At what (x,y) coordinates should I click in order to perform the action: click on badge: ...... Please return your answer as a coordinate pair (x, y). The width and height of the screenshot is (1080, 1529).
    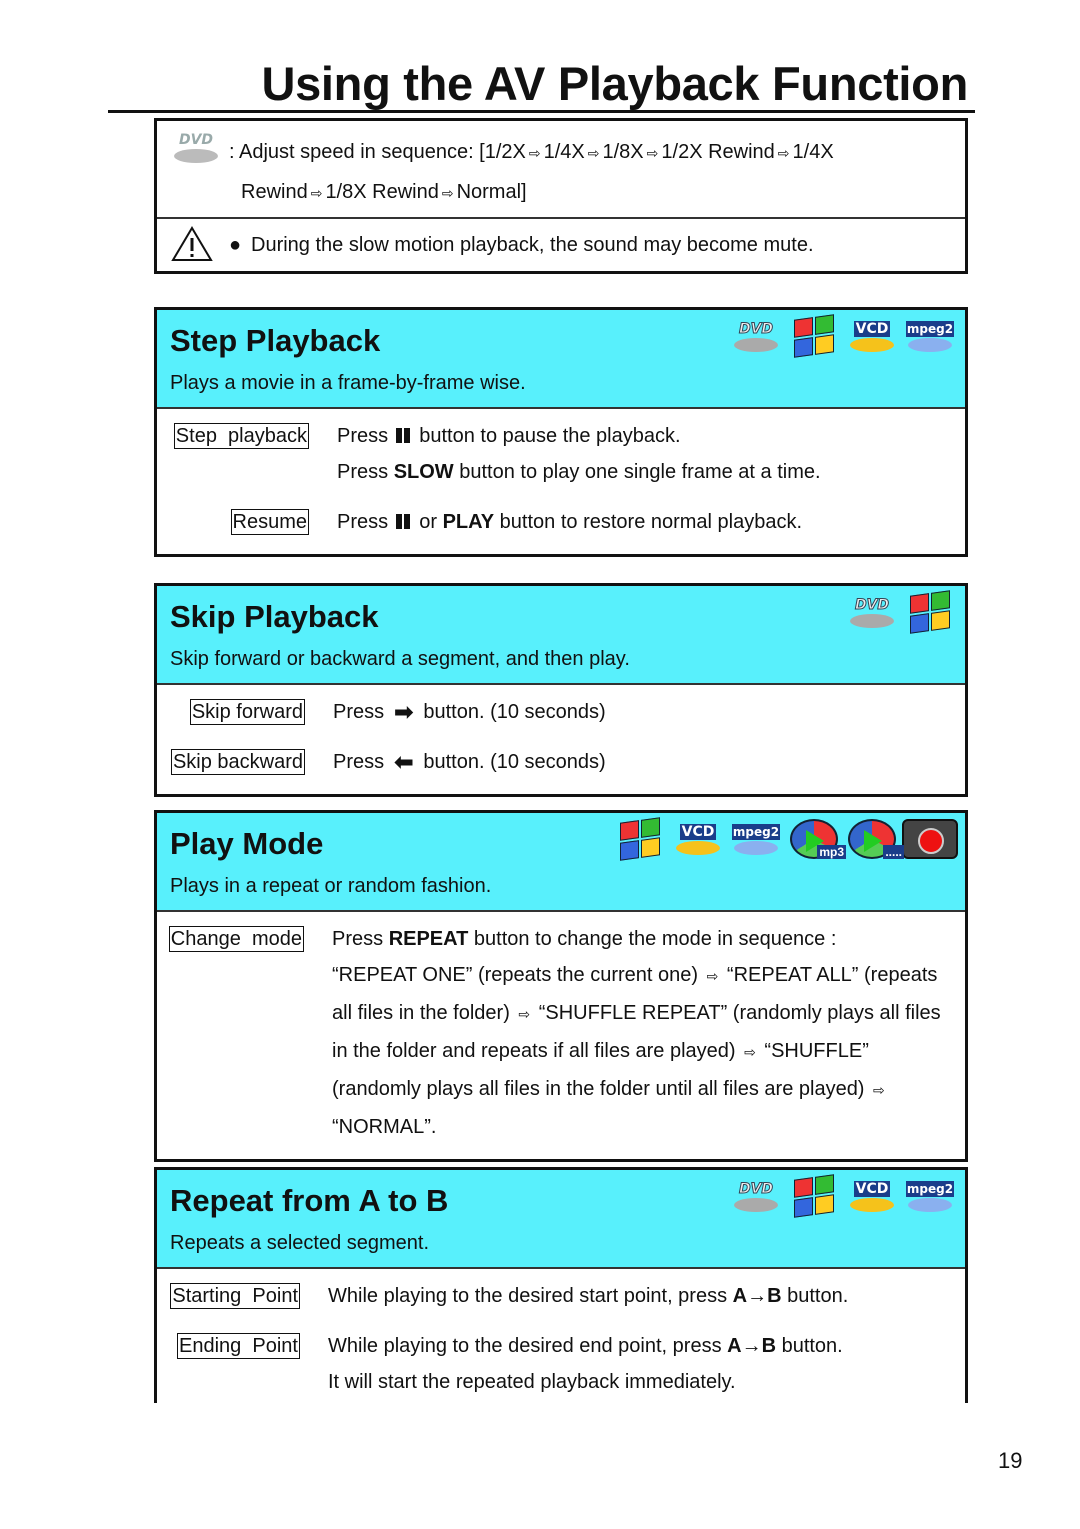
    Looking at the image, I should click on (893, 852).